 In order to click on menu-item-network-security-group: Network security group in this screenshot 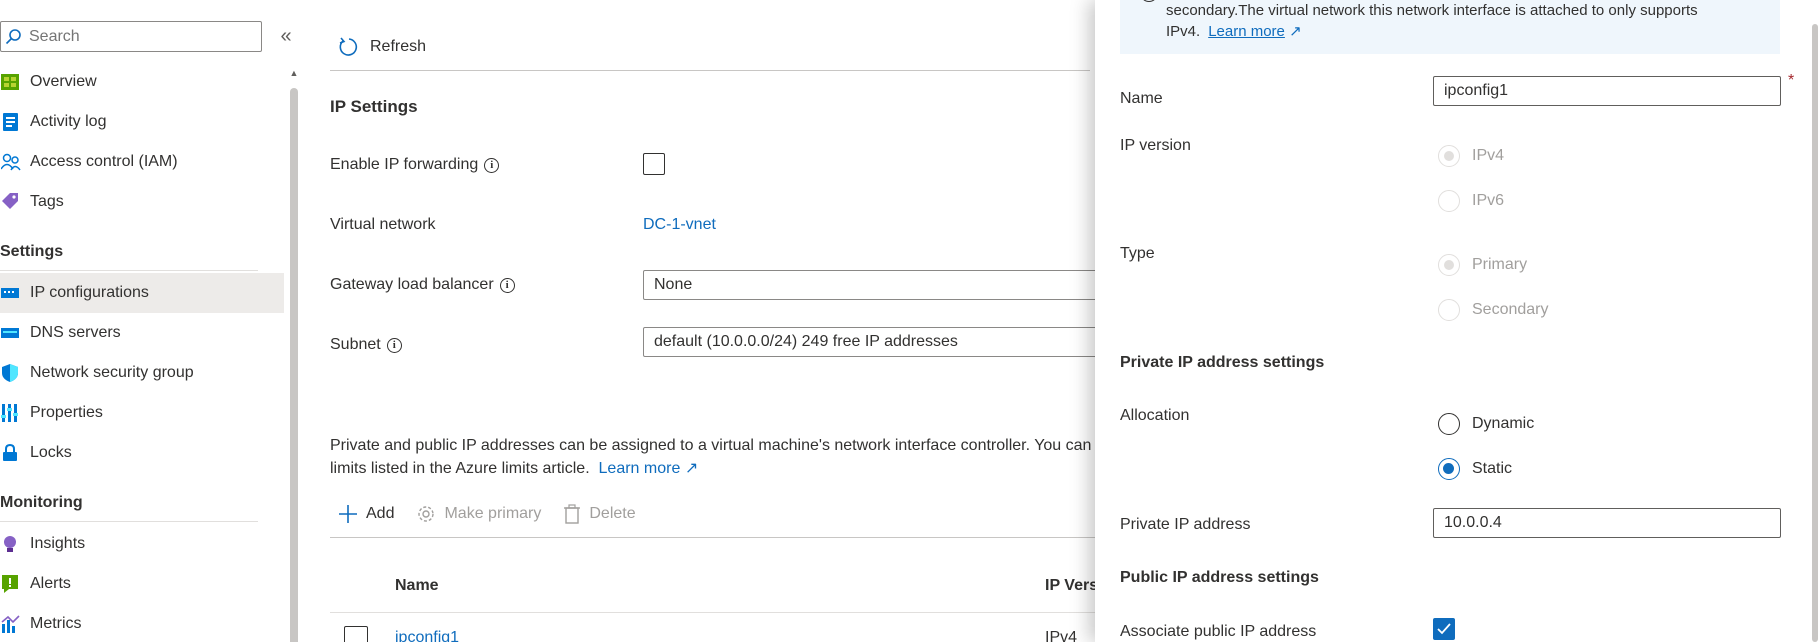, I will do `click(142, 373)`.